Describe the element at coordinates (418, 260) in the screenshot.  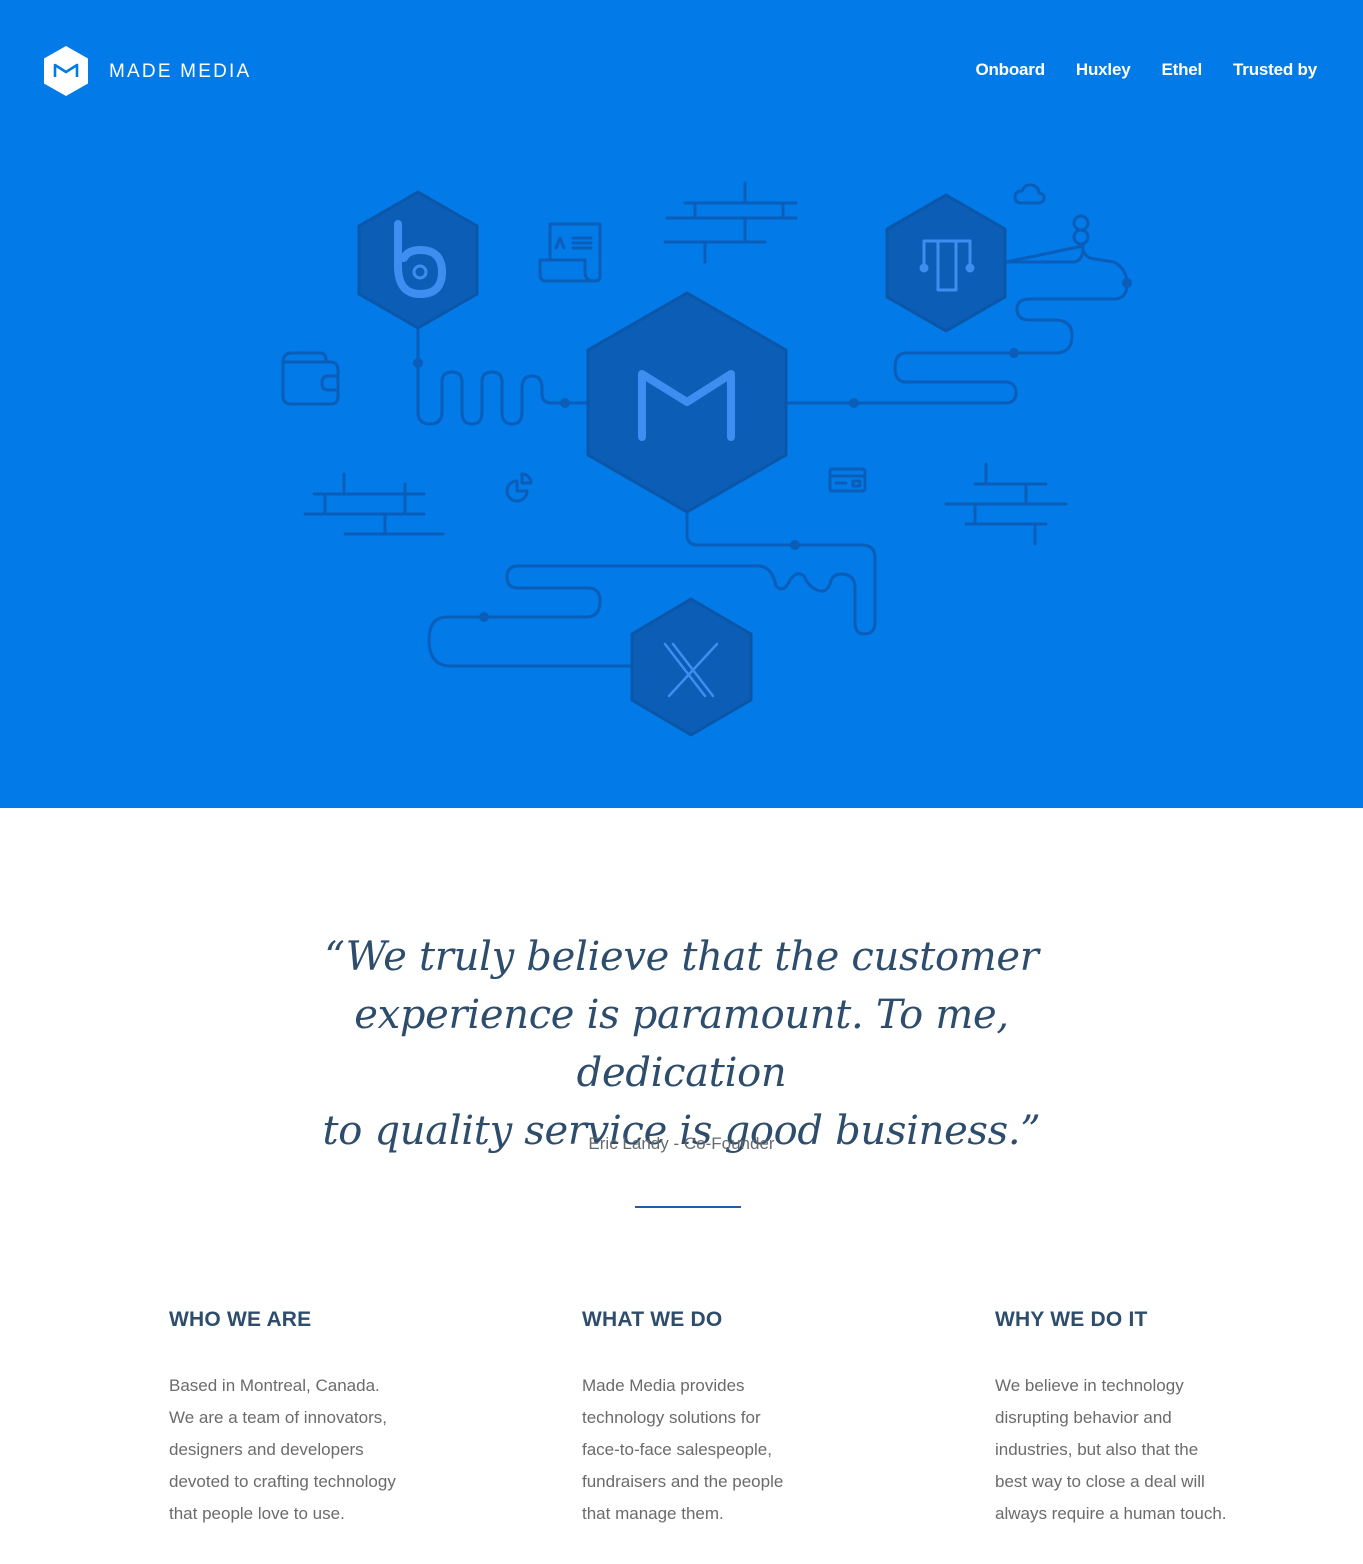
I see `b-app-hexagon-icon` at that location.